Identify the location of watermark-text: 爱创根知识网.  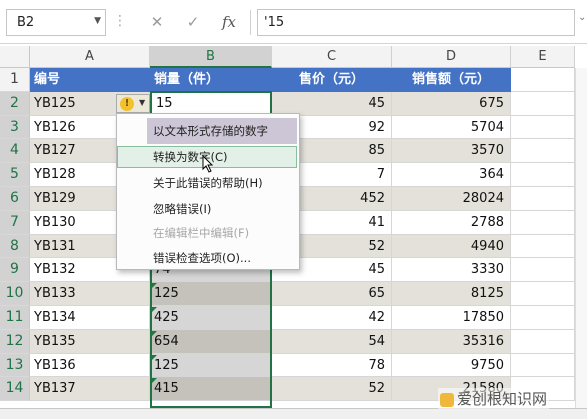
(502, 399).